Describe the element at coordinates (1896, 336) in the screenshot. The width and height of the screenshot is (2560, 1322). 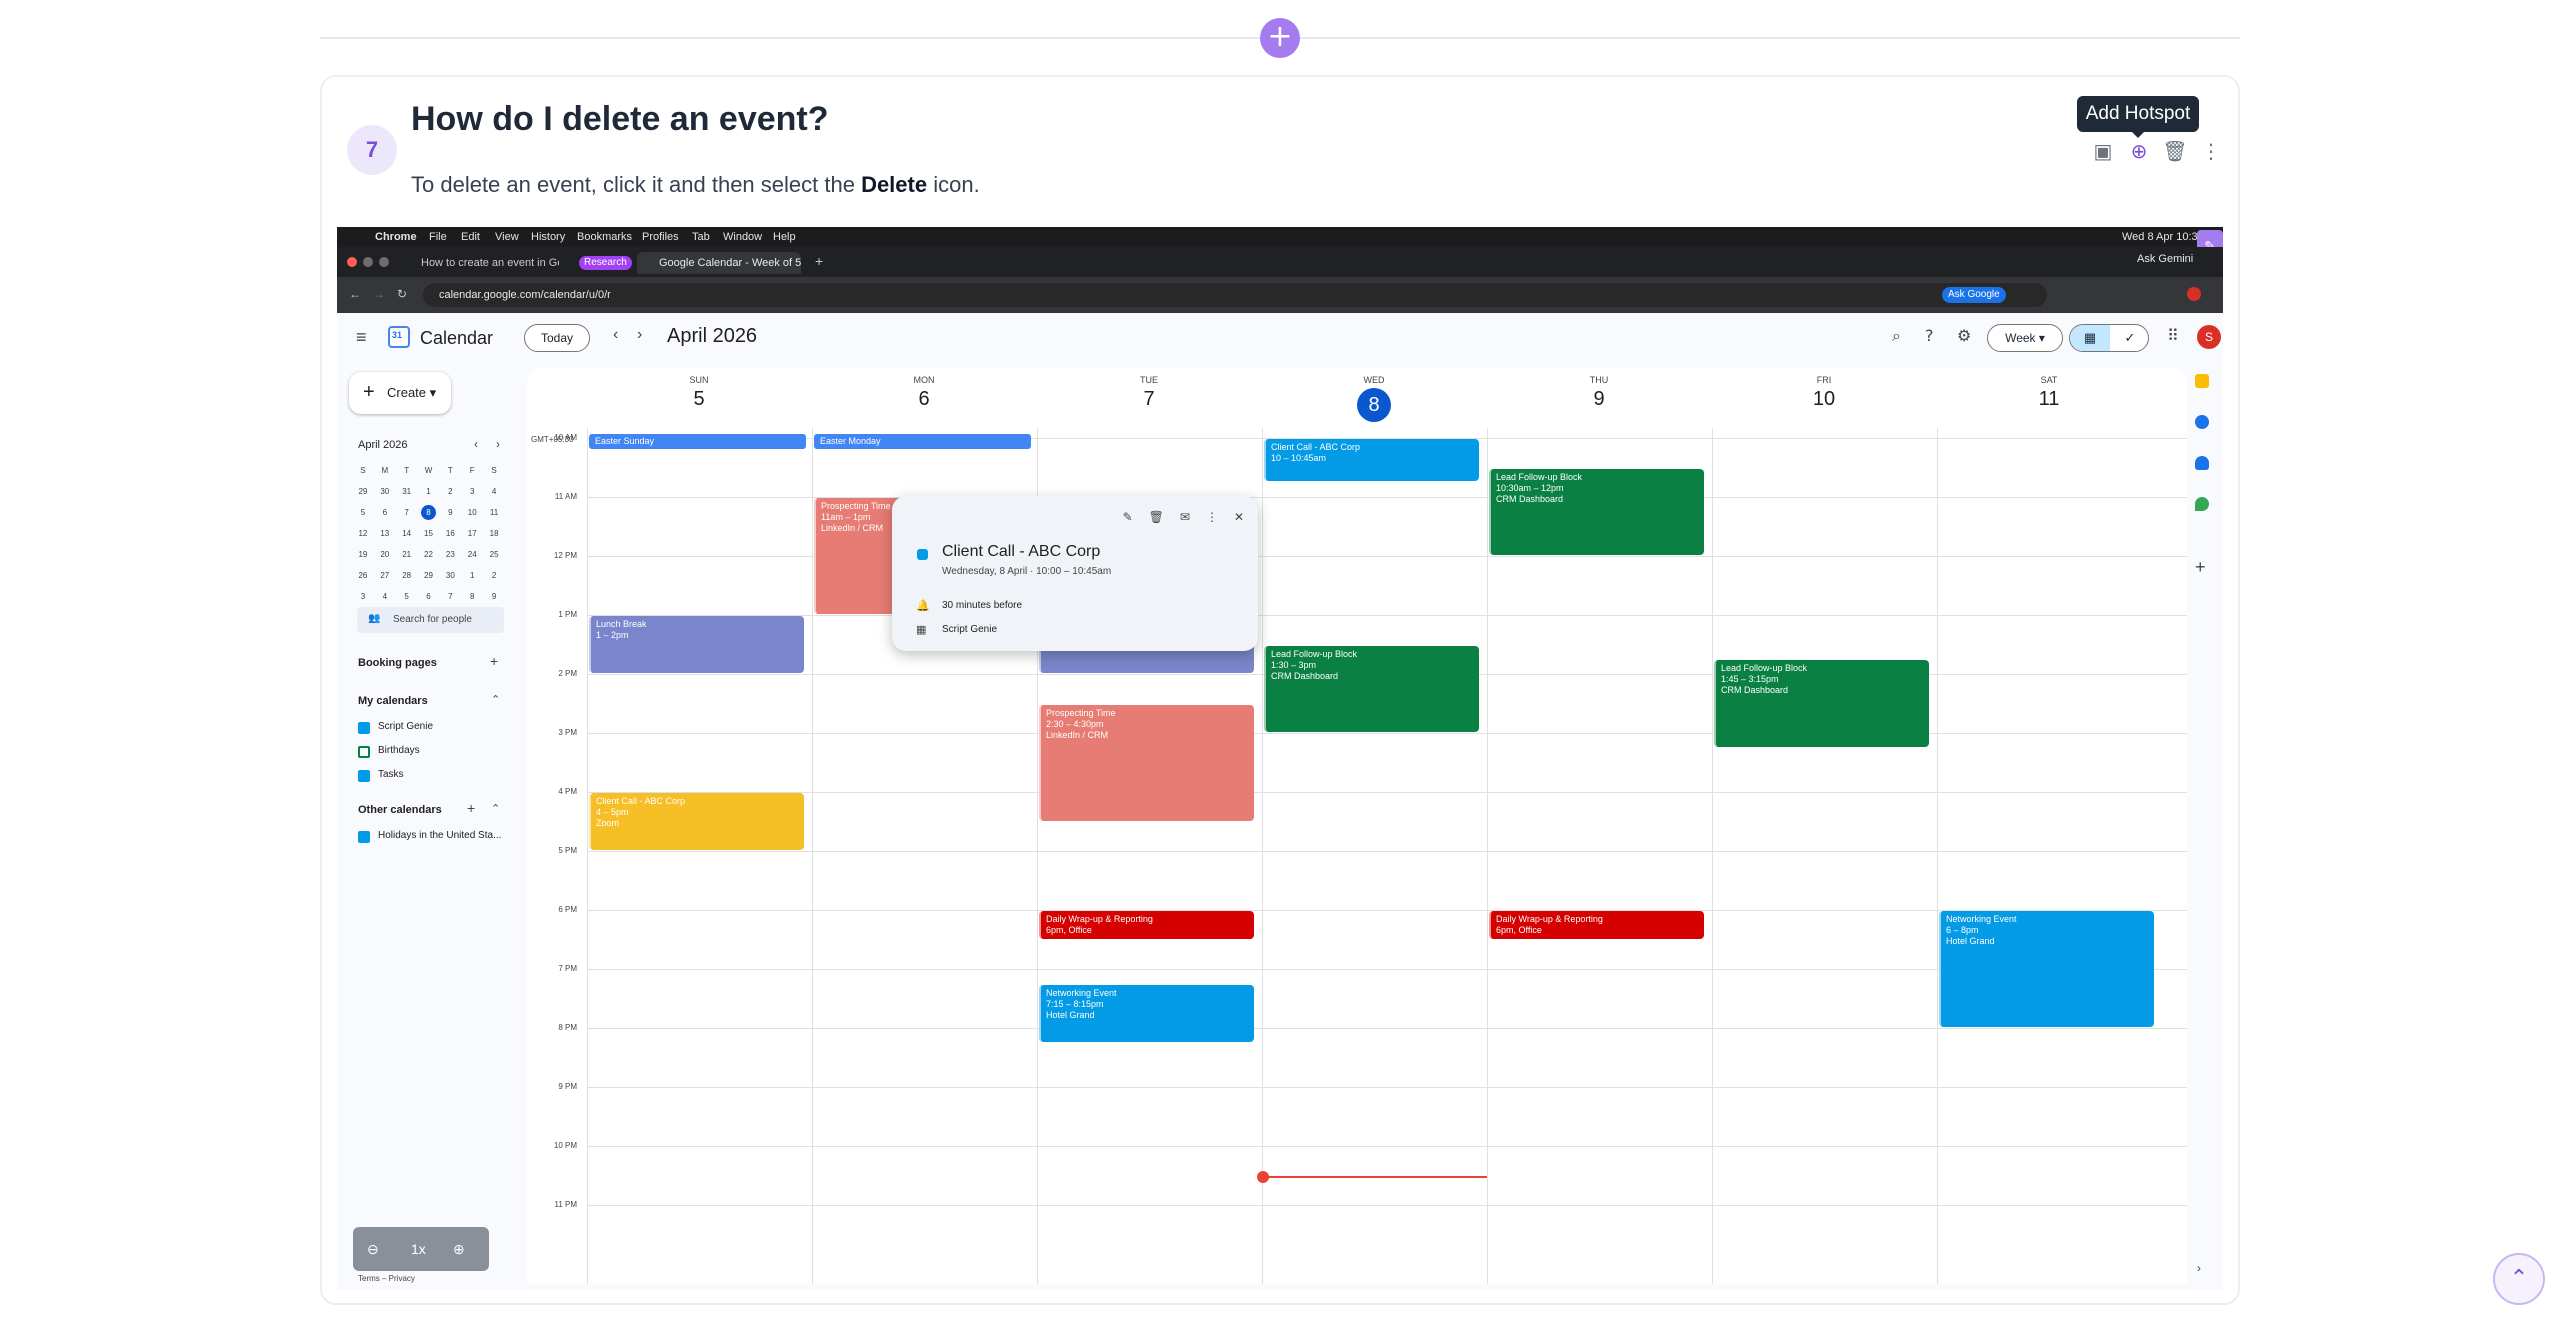
I see `search-icon: ⌕` at that location.